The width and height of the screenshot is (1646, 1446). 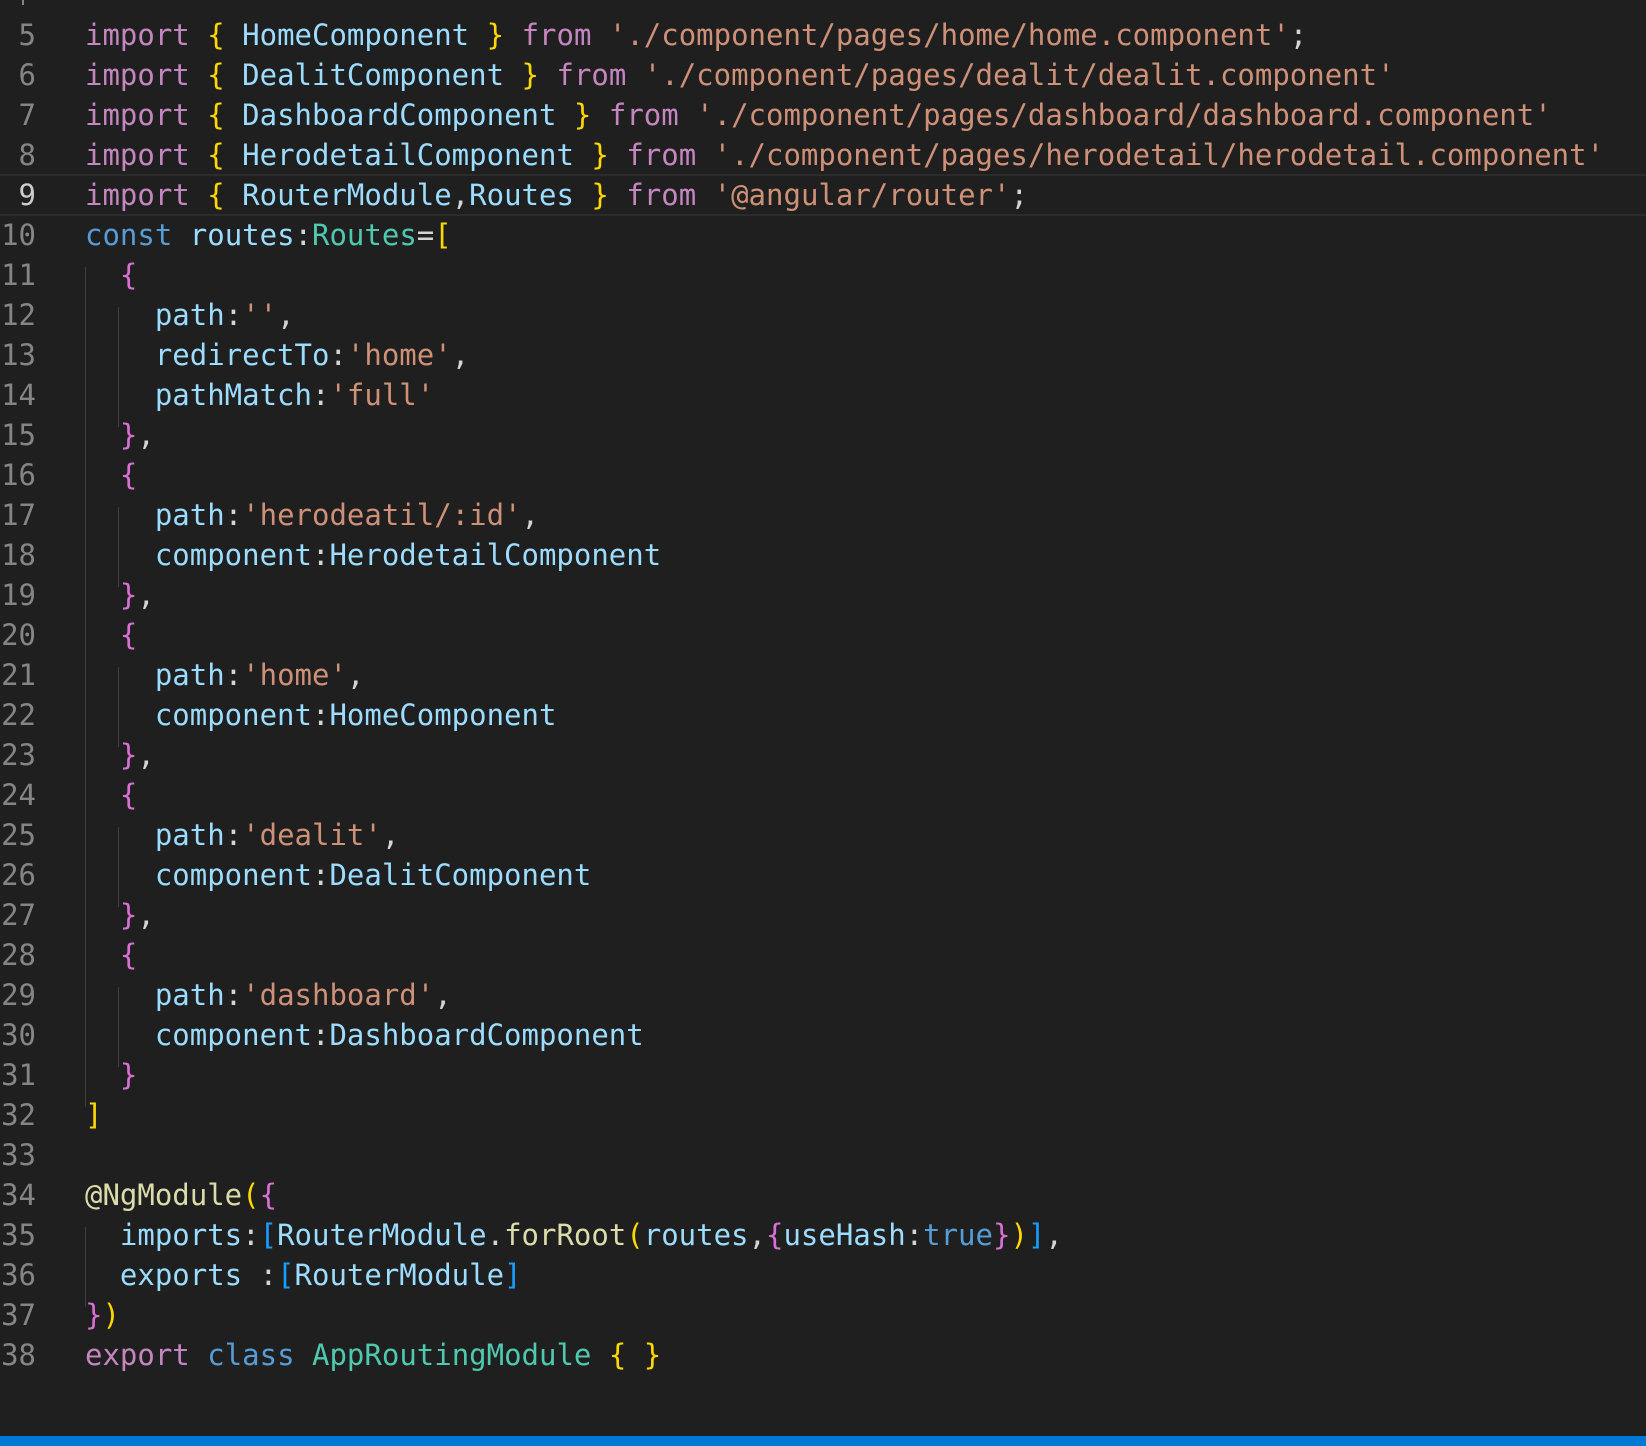 I want to click on code-token: ,, so click(x=460, y=195).